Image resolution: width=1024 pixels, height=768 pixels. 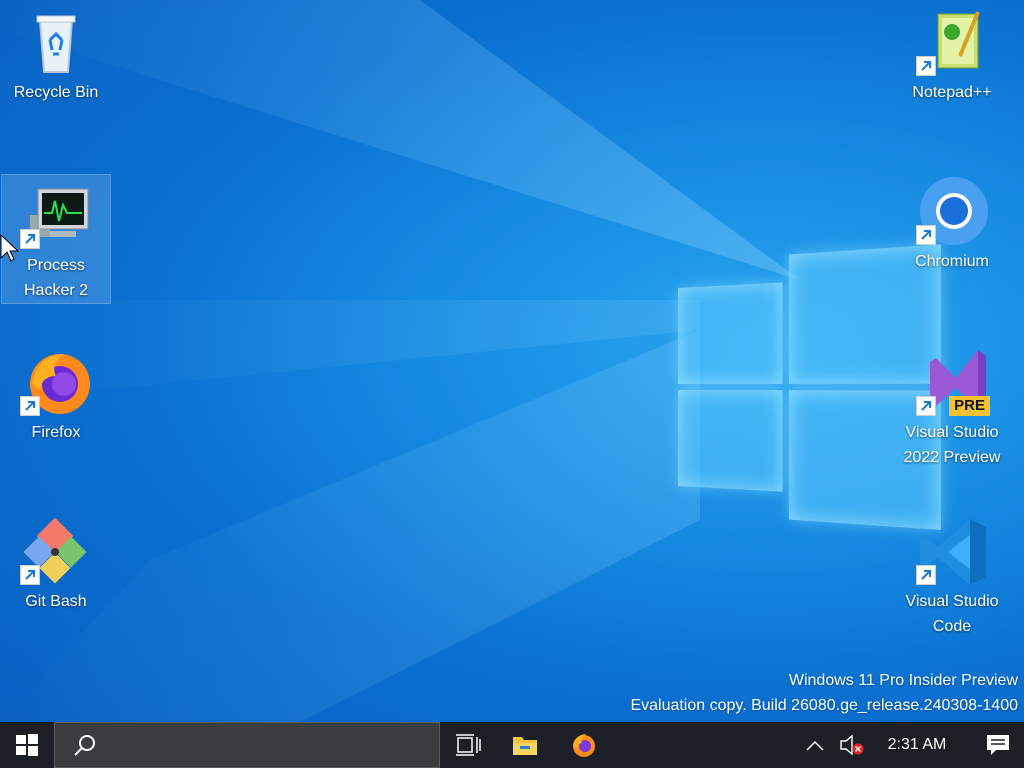 I want to click on chevron-up-icon, so click(x=815, y=745).